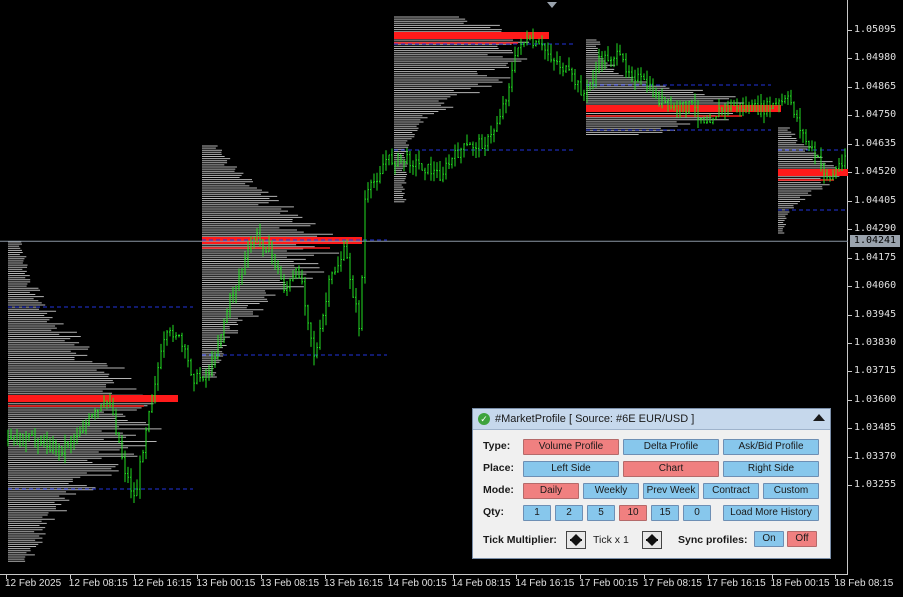  I want to click on tick-multiplier-label: Tick Multiplier:, so click(520, 540).